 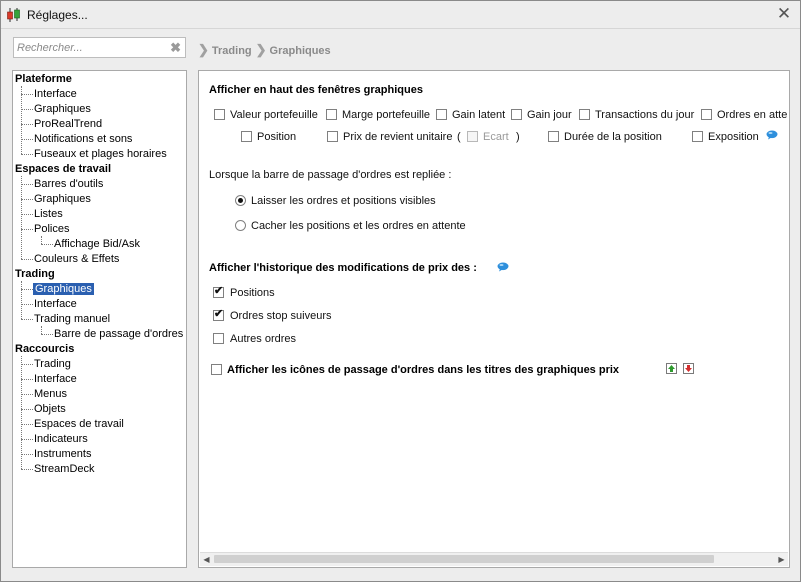 I want to click on tree-item-indicateurs: Indicateurs, so click(x=61, y=439).